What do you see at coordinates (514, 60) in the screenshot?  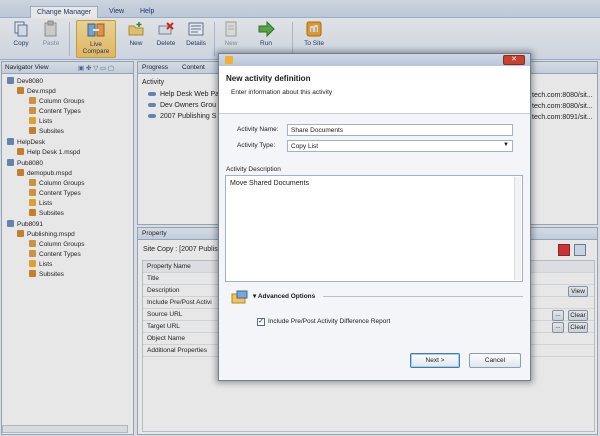 I see `close-icon: ✕` at bounding box center [514, 60].